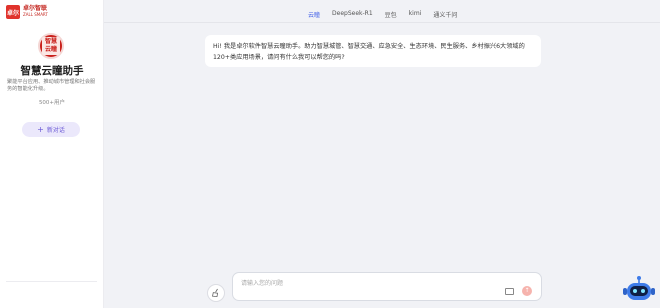 Image resolution: width=660 pixels, height=308 pixels. What do you see at coordinates (55, 130) in the screenshot?
I see `new-chat-label: 新对话` at bounding box center [55, 130].